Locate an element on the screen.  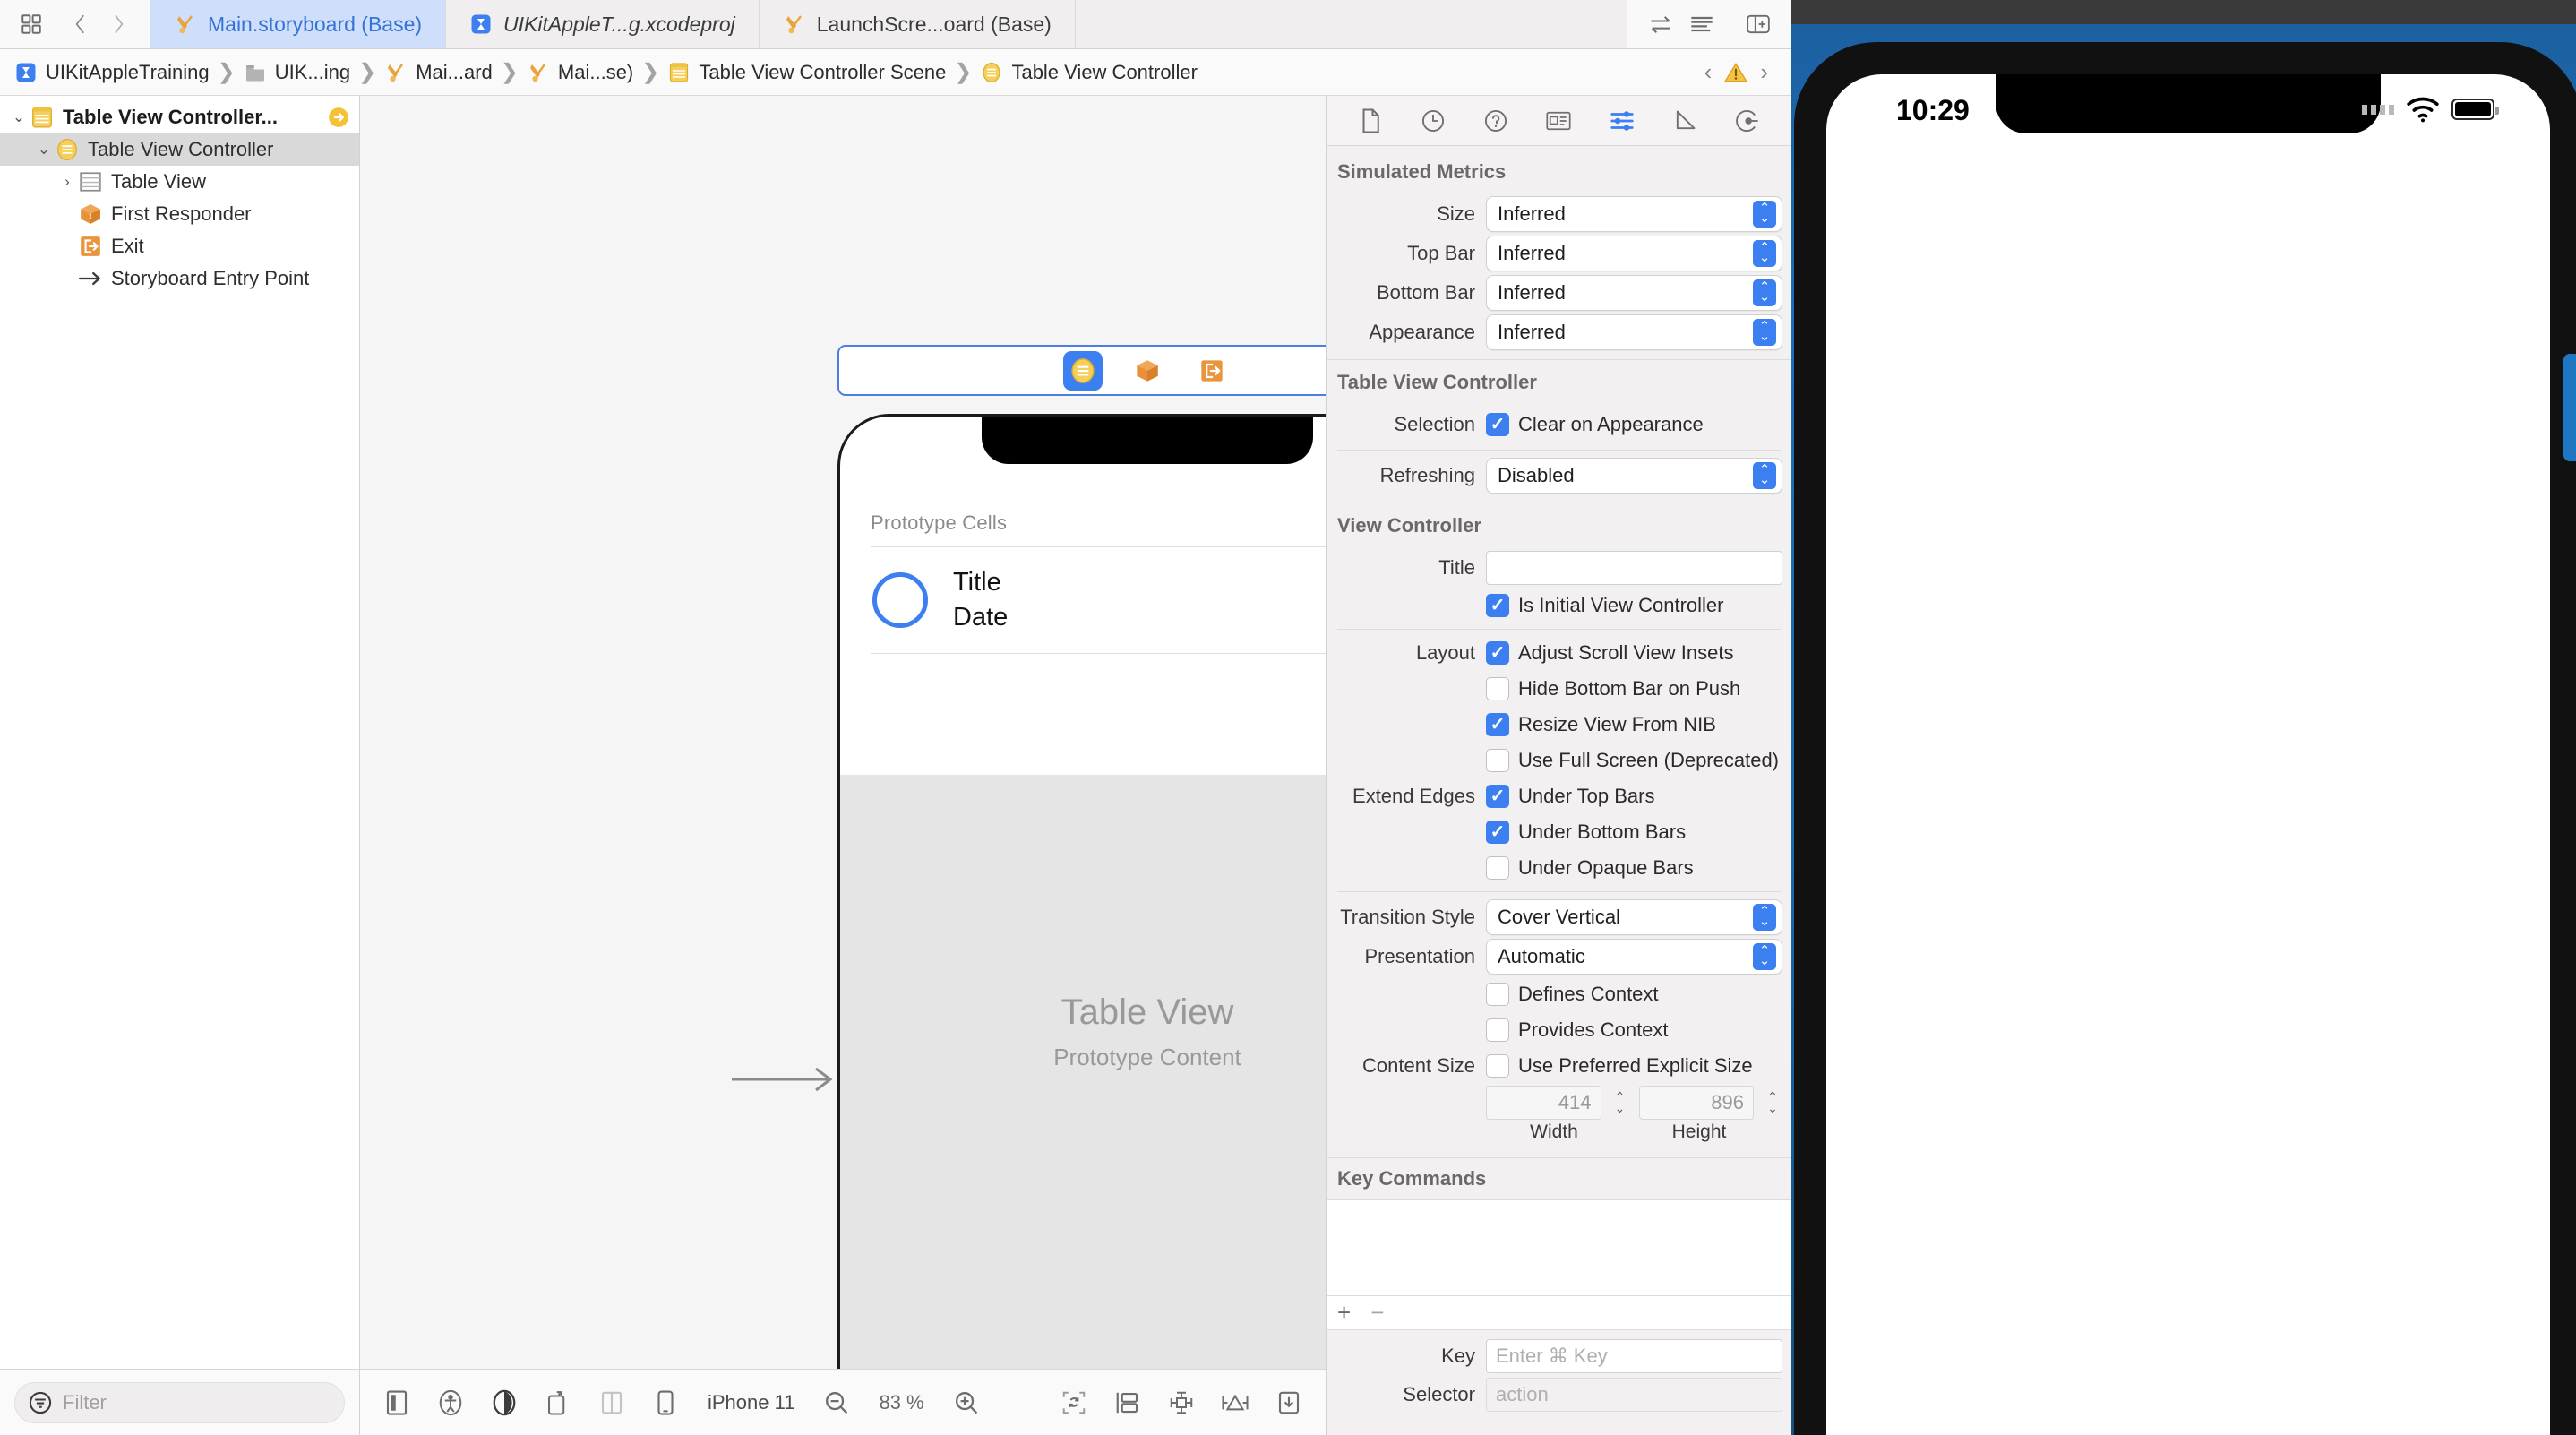
object-bar-view-controller-icon is located at coordinates (1083, 370).